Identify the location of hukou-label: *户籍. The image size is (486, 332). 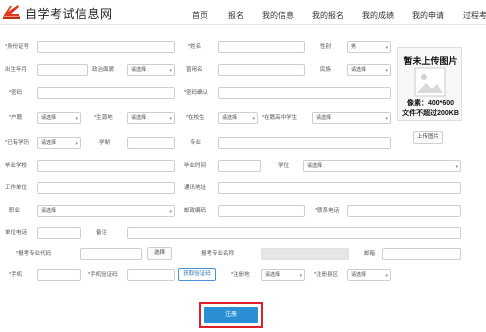
(16, 118).